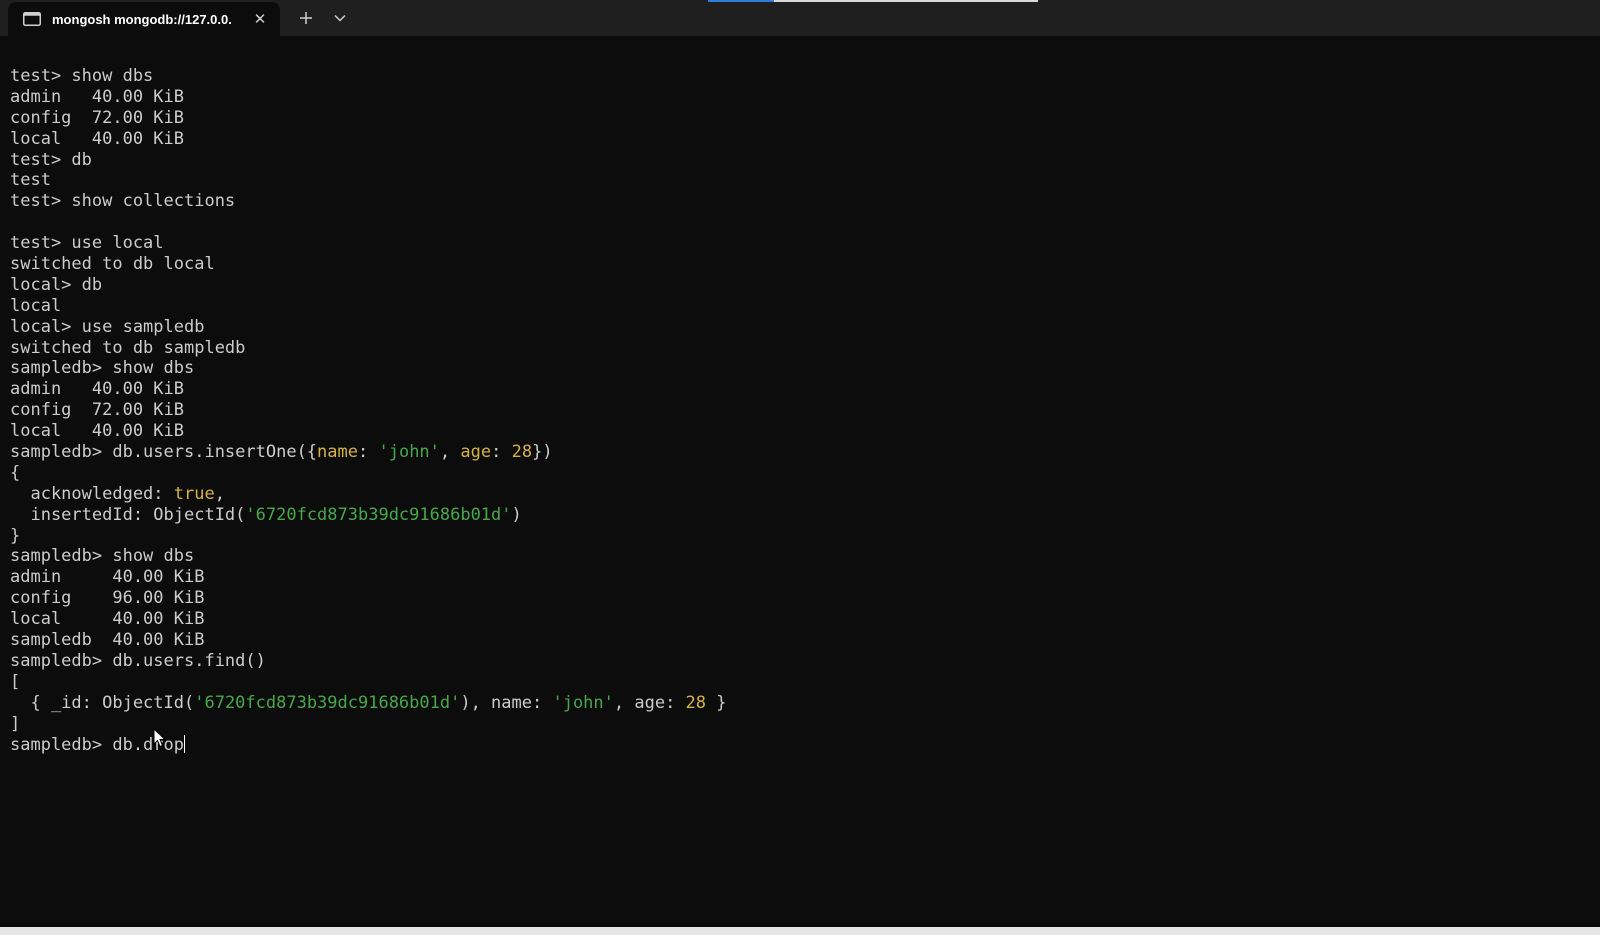 The width and height of the screenshot is (1600, 935). What do you see at coordinates (800, 661) in the screenshot?
I see `terminal-line: sampledb> db.users.find()` at bounding box center [800, 661].